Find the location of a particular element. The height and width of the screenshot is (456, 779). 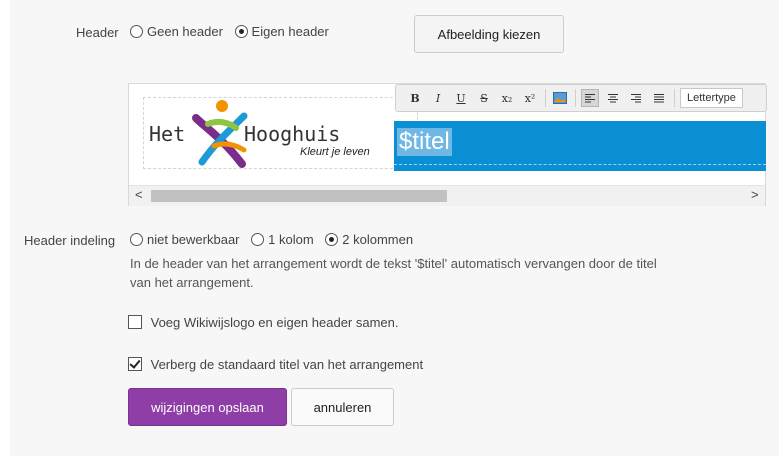

header-options: Geen header Eigen header is located at coordinates (233, 32).